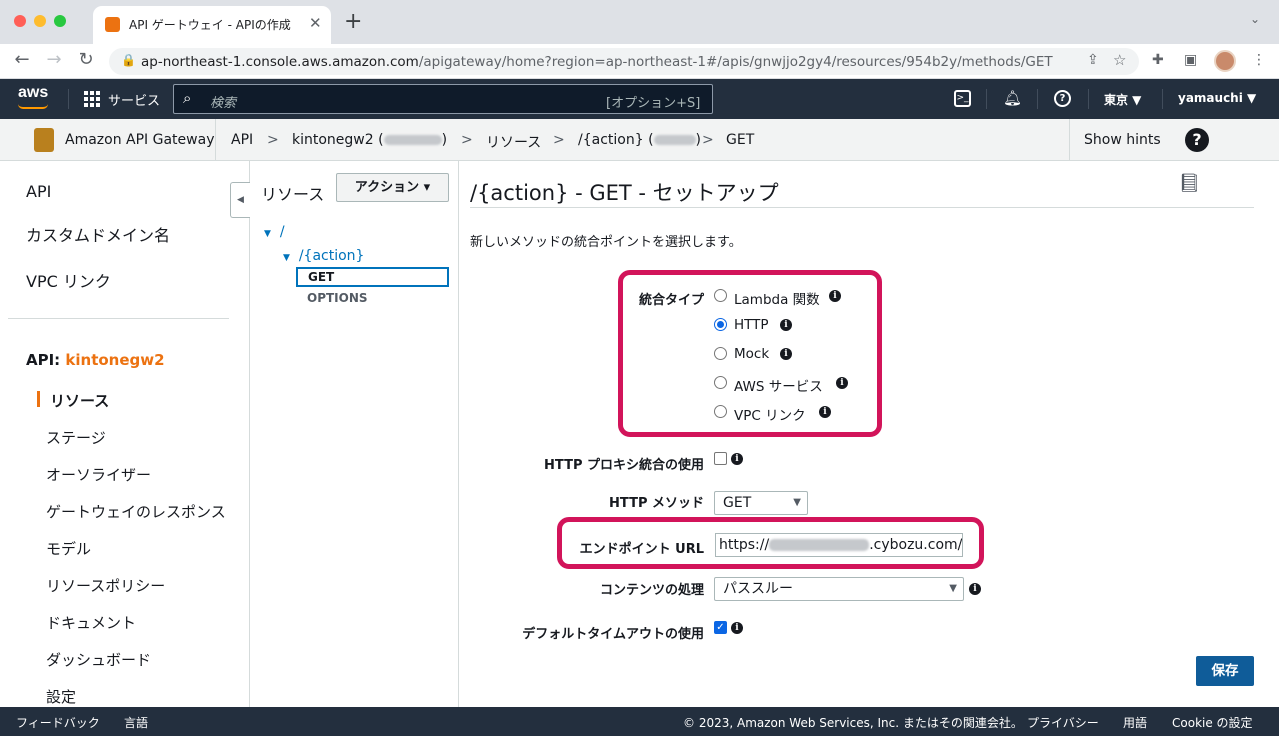 Image resolution: width=1279 pixels, height=736 pixels. I want to click on page-description: 新しいメソッドの統合ポイントを選択します。, so click(606, 242).